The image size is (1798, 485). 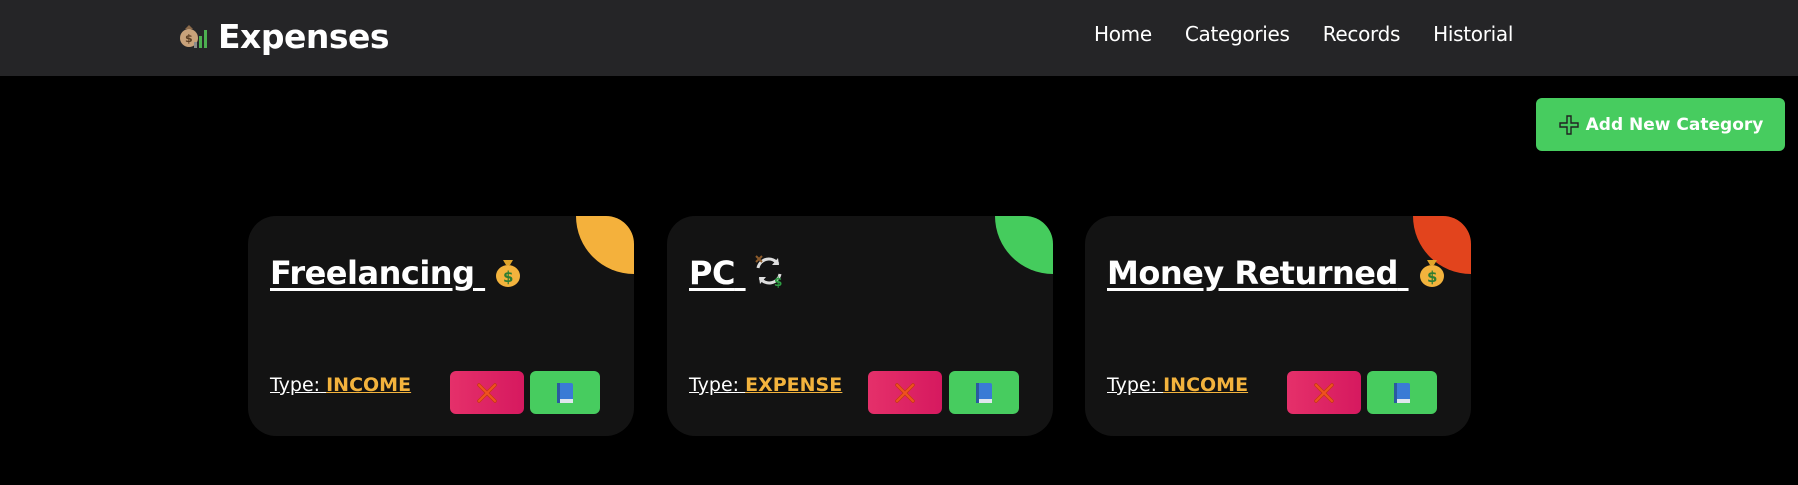 I want to click on category-title-text: Freelancing, so click(x=372, y=273).